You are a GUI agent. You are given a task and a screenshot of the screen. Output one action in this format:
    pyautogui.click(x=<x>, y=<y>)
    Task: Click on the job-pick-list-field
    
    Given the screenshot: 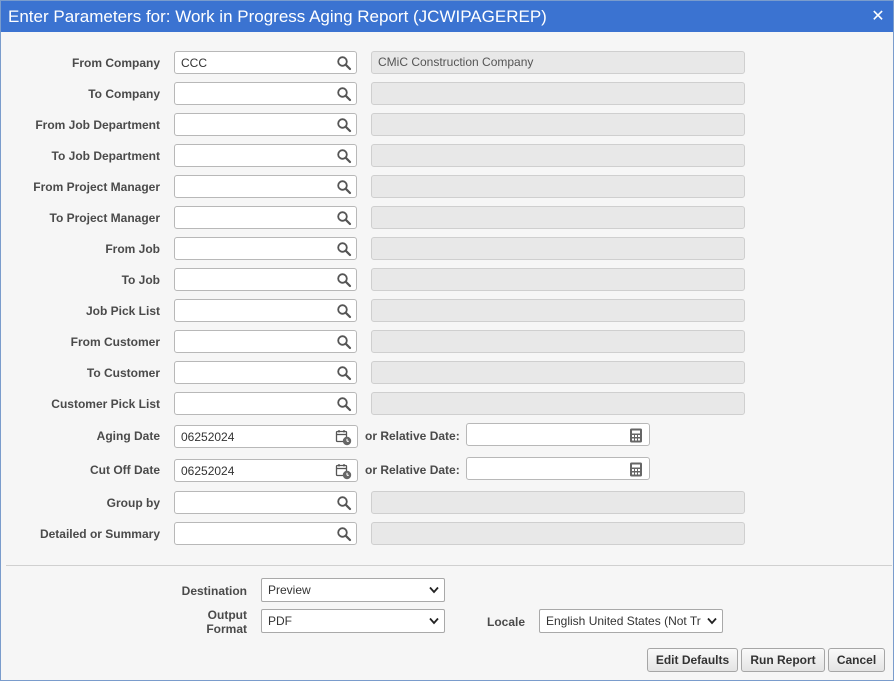 What is the action you would take?
    pyautogui.click(x=265, y=310)
    